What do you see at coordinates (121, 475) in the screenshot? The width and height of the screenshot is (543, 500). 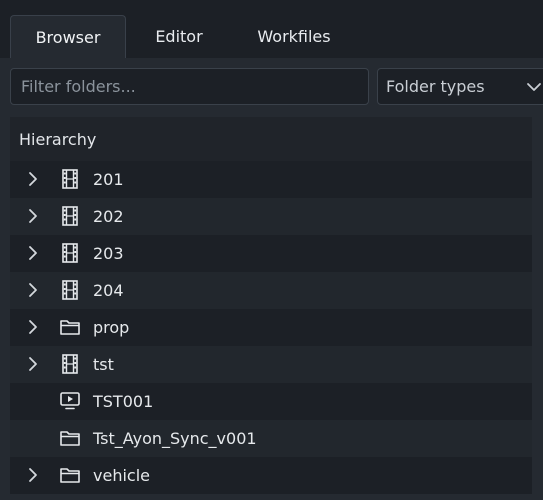 I see `tree-row-label: vehicle` at bounding box center [121, 475].